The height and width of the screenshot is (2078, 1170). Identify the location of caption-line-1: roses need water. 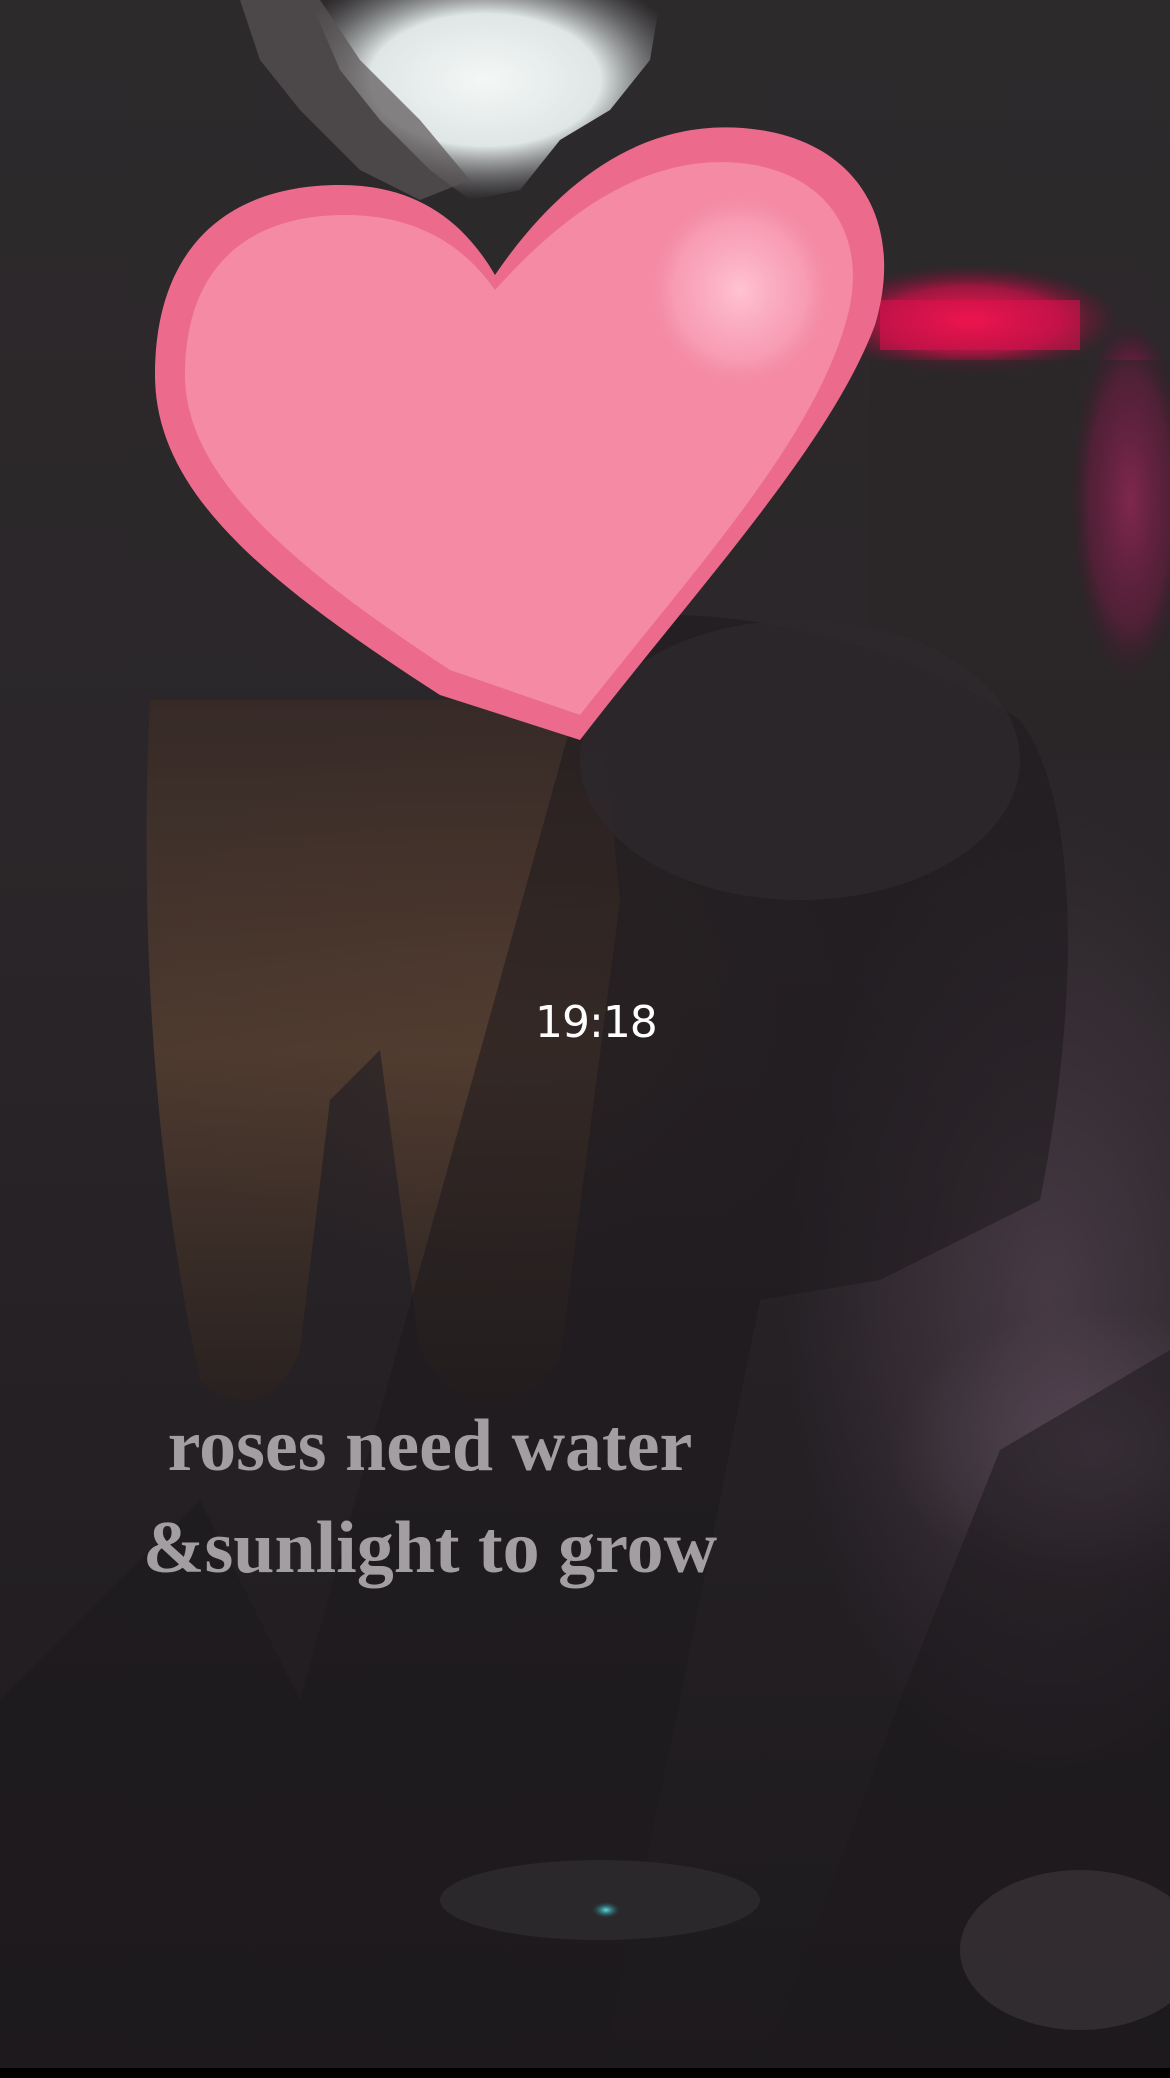
(430, 1446).